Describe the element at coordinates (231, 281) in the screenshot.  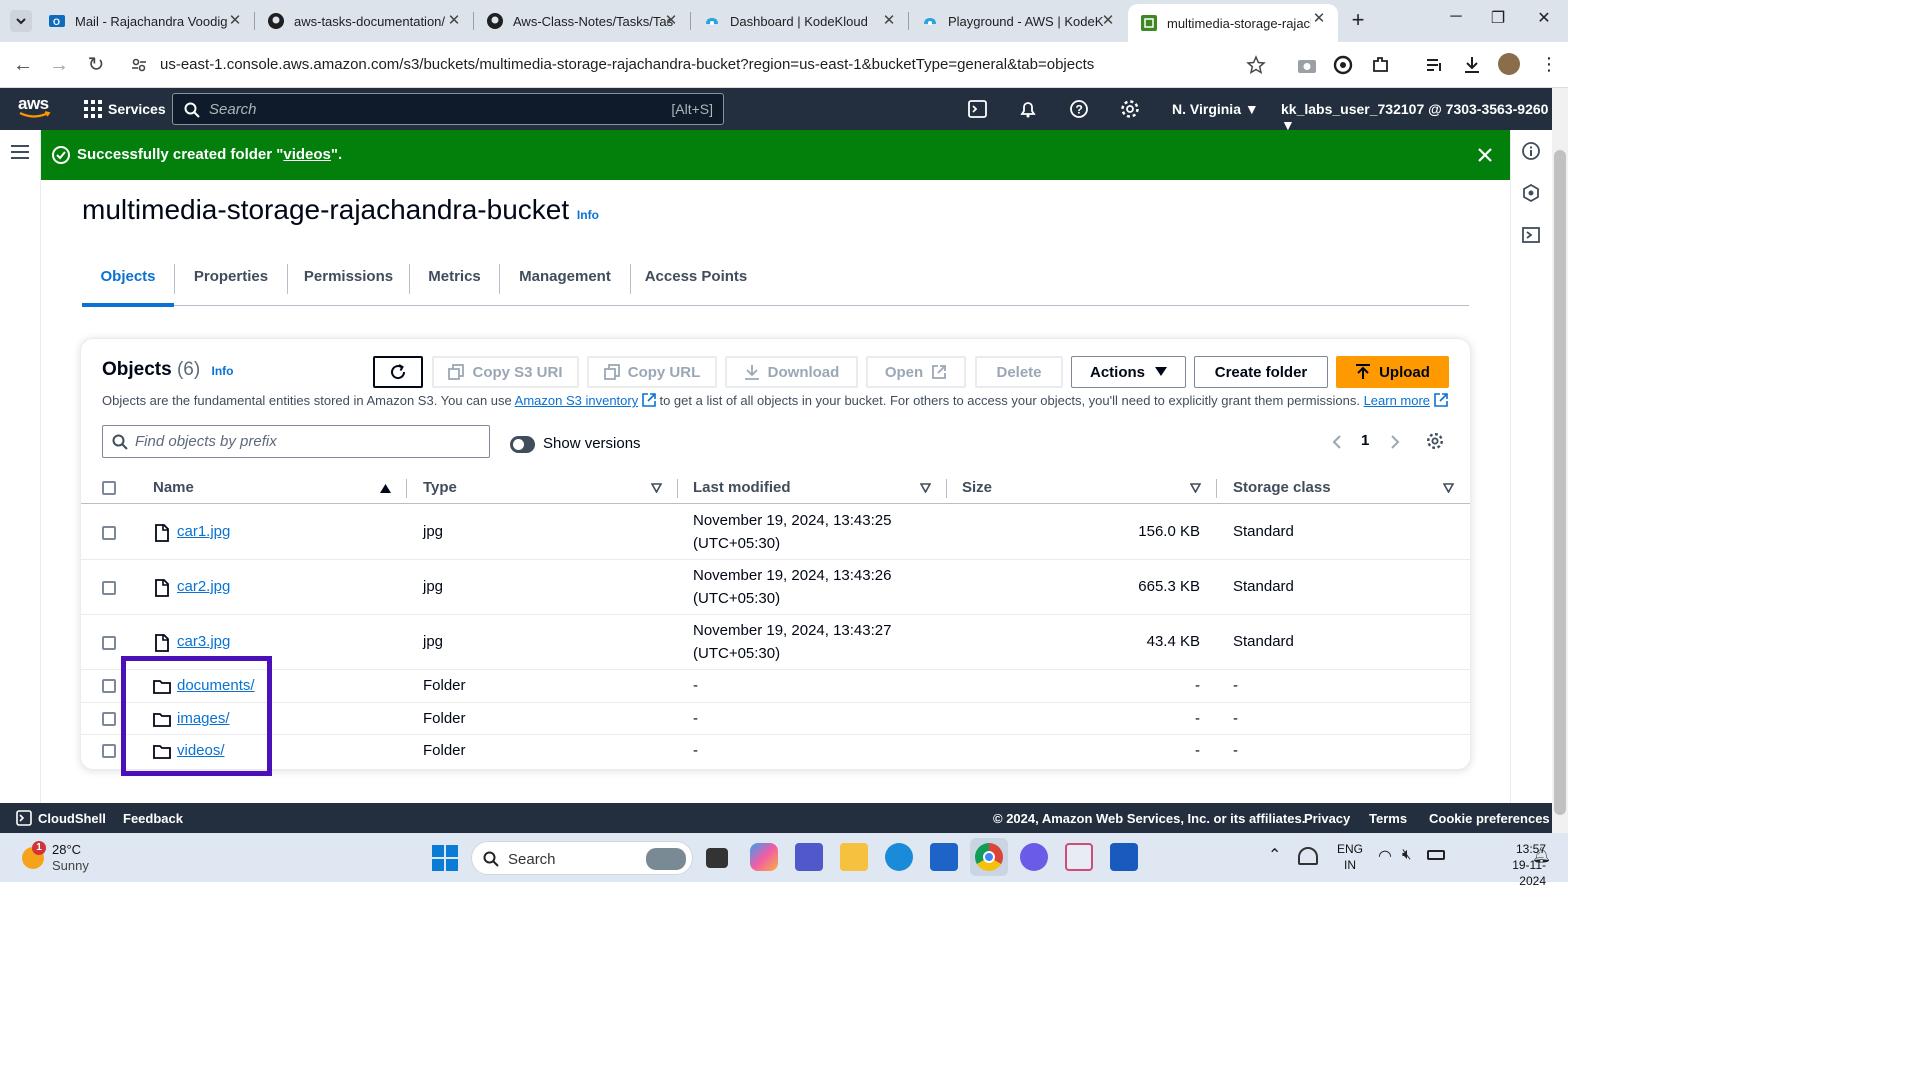
I see `tab-properties: Properties` at that location.